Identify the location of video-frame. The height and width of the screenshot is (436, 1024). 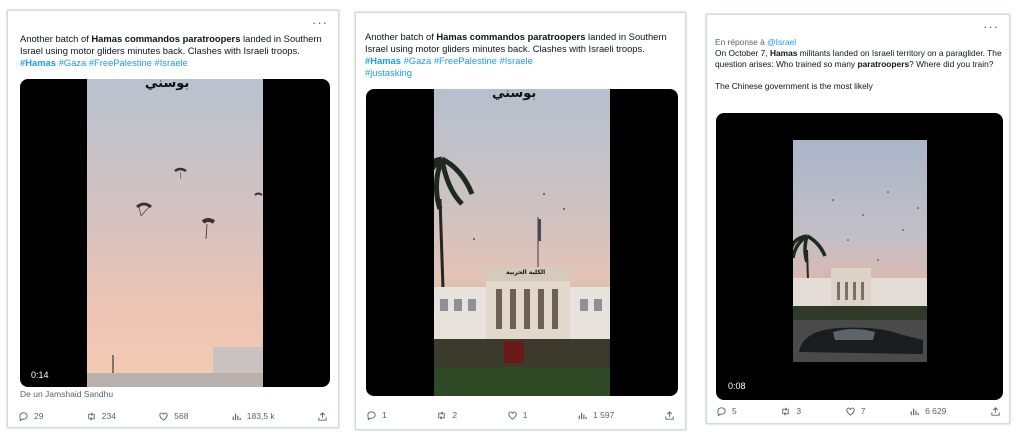
(860, 251).